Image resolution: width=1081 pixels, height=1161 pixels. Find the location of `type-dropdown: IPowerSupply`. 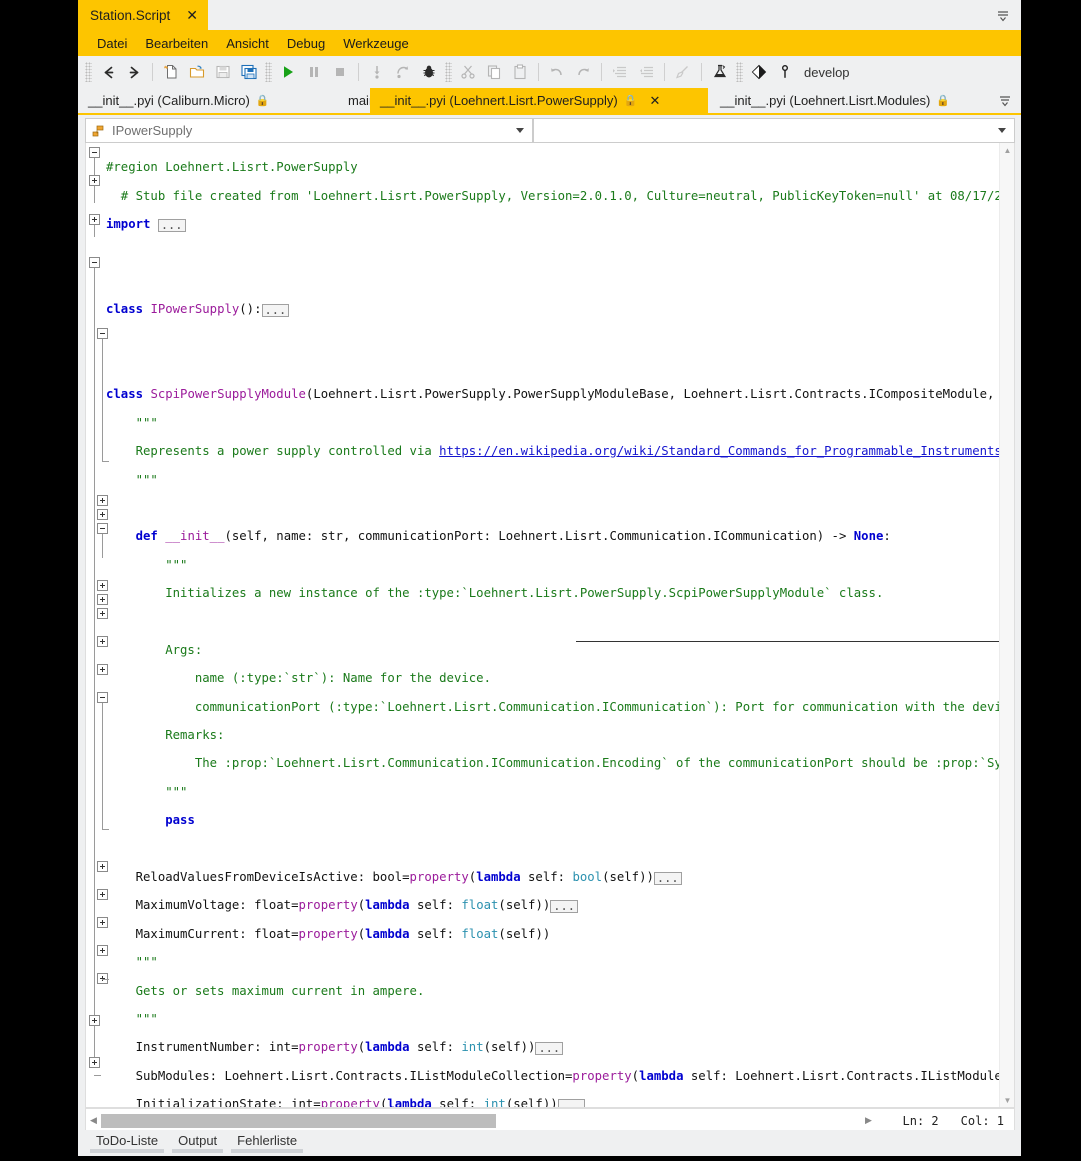

type-dropdown: IPowerSupply is located at coordinates (309, 130).